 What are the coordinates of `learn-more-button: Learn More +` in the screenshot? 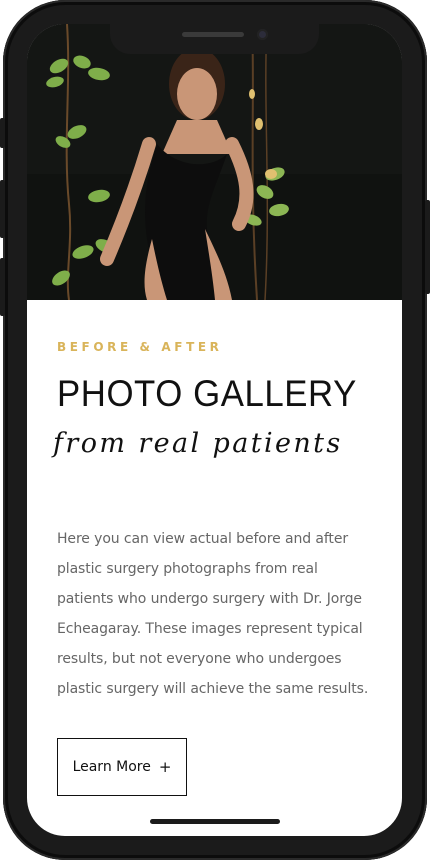 It's located at (122, 767).